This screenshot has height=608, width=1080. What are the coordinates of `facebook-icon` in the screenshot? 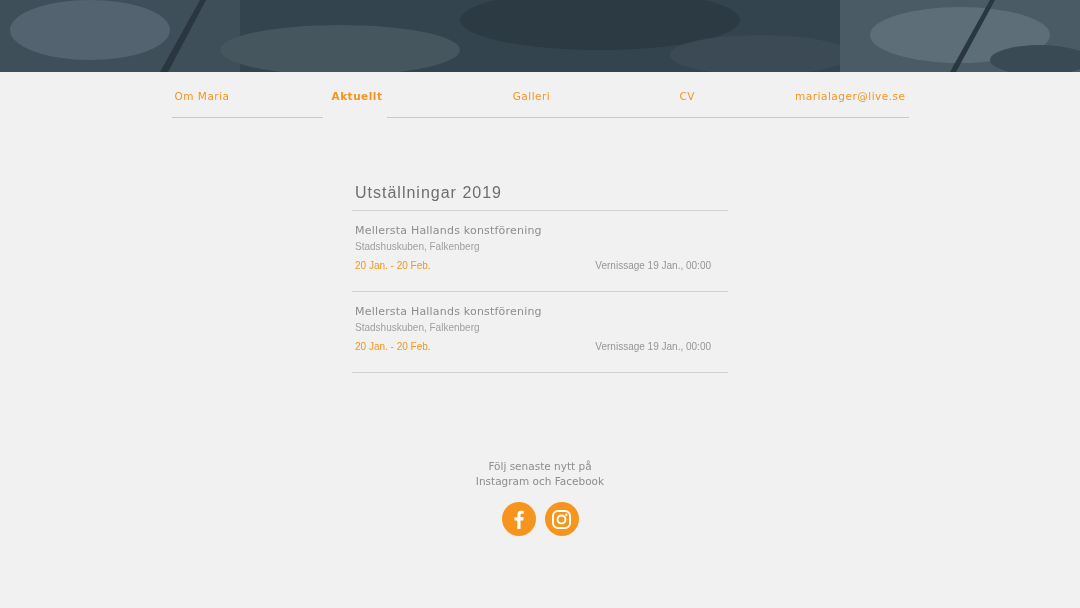 It's located at (518, 519).